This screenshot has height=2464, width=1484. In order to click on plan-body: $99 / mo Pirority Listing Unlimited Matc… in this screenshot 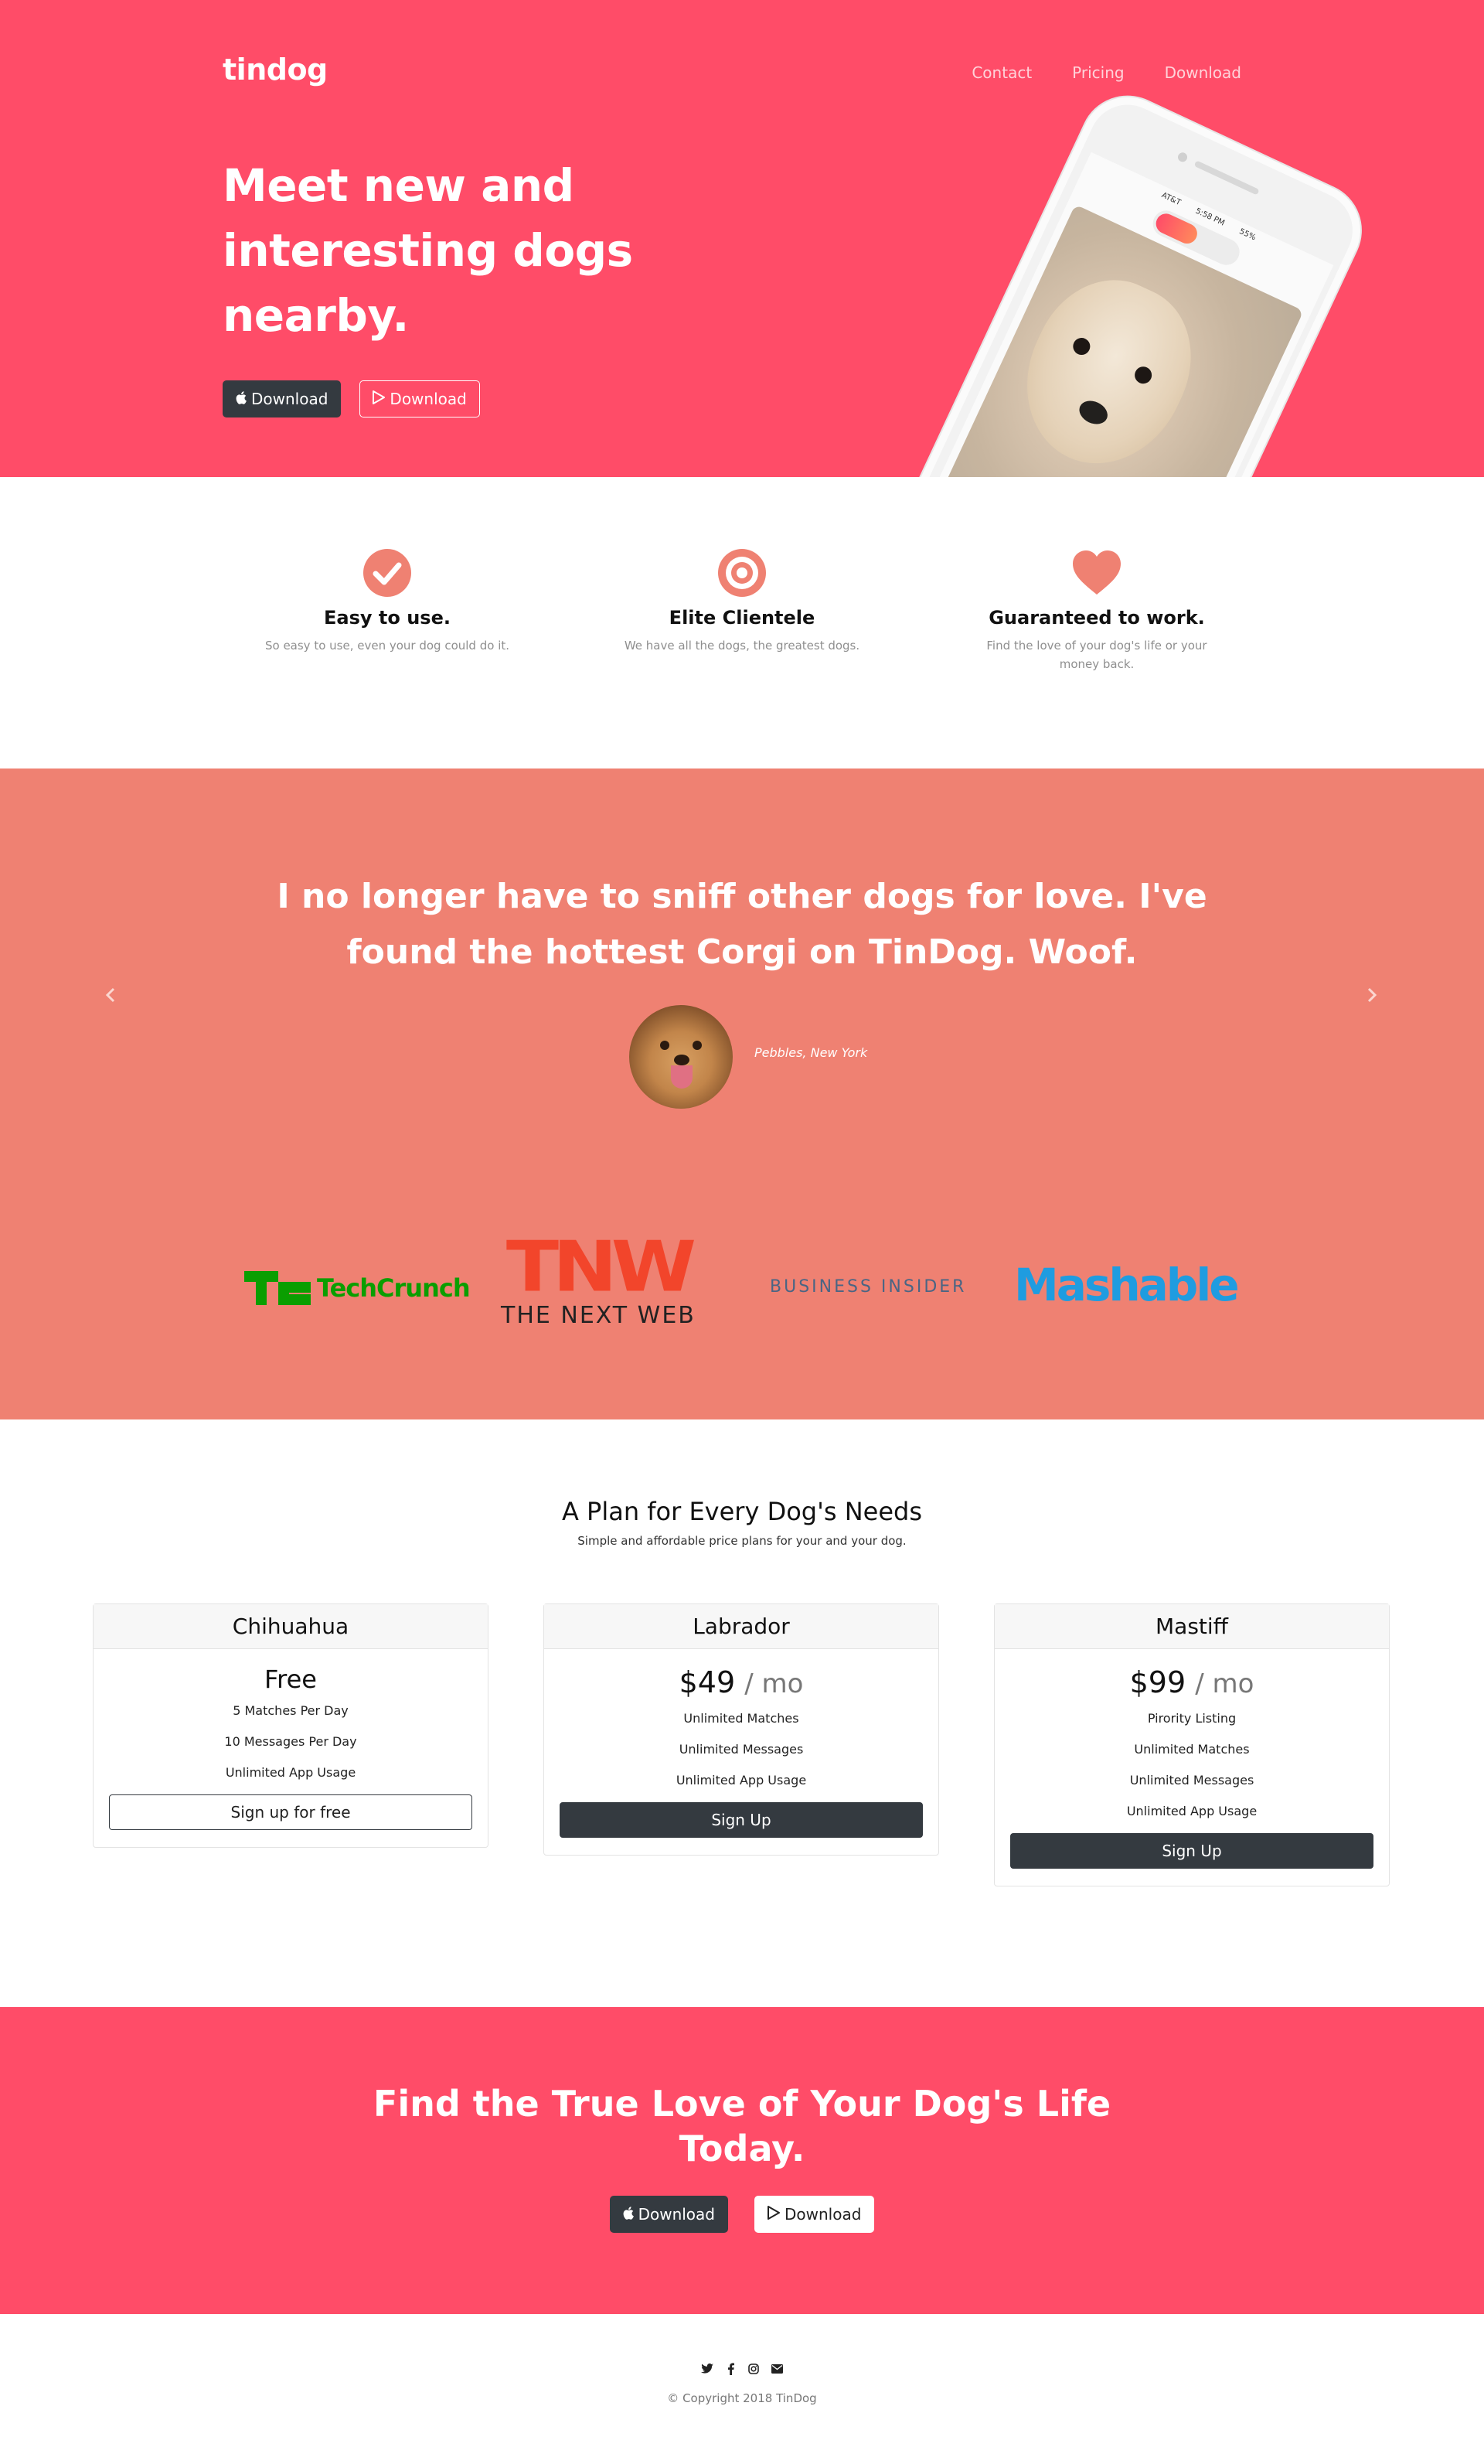, I will do `click(1192, 1767)`.